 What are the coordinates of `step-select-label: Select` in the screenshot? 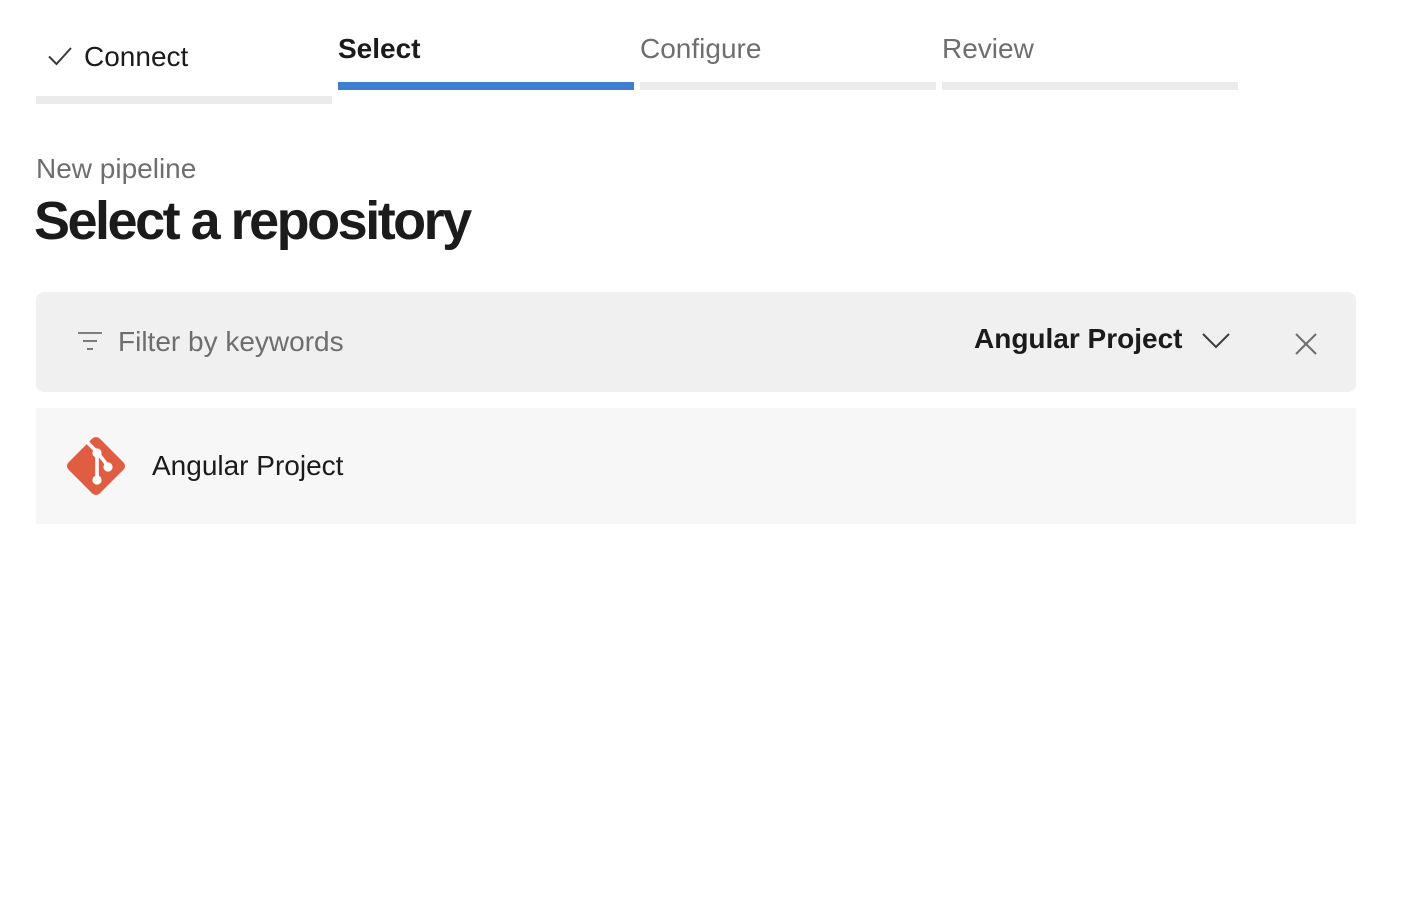 It's located at (379, 48).